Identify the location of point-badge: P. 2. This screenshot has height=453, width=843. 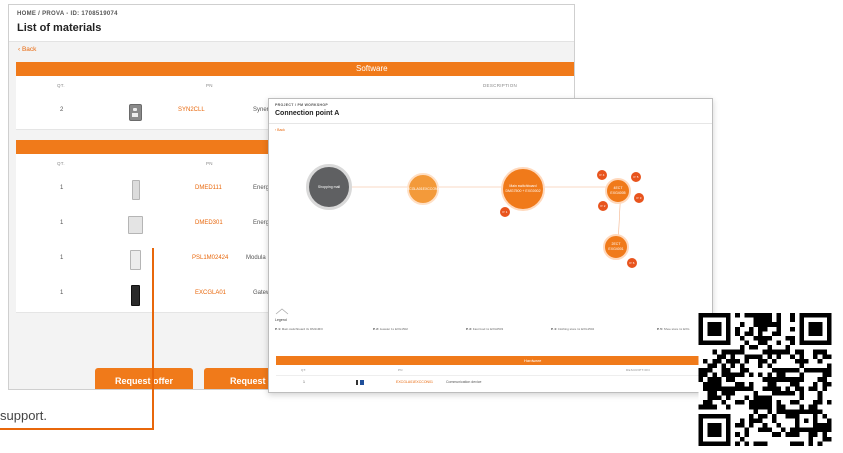
(603, 206).